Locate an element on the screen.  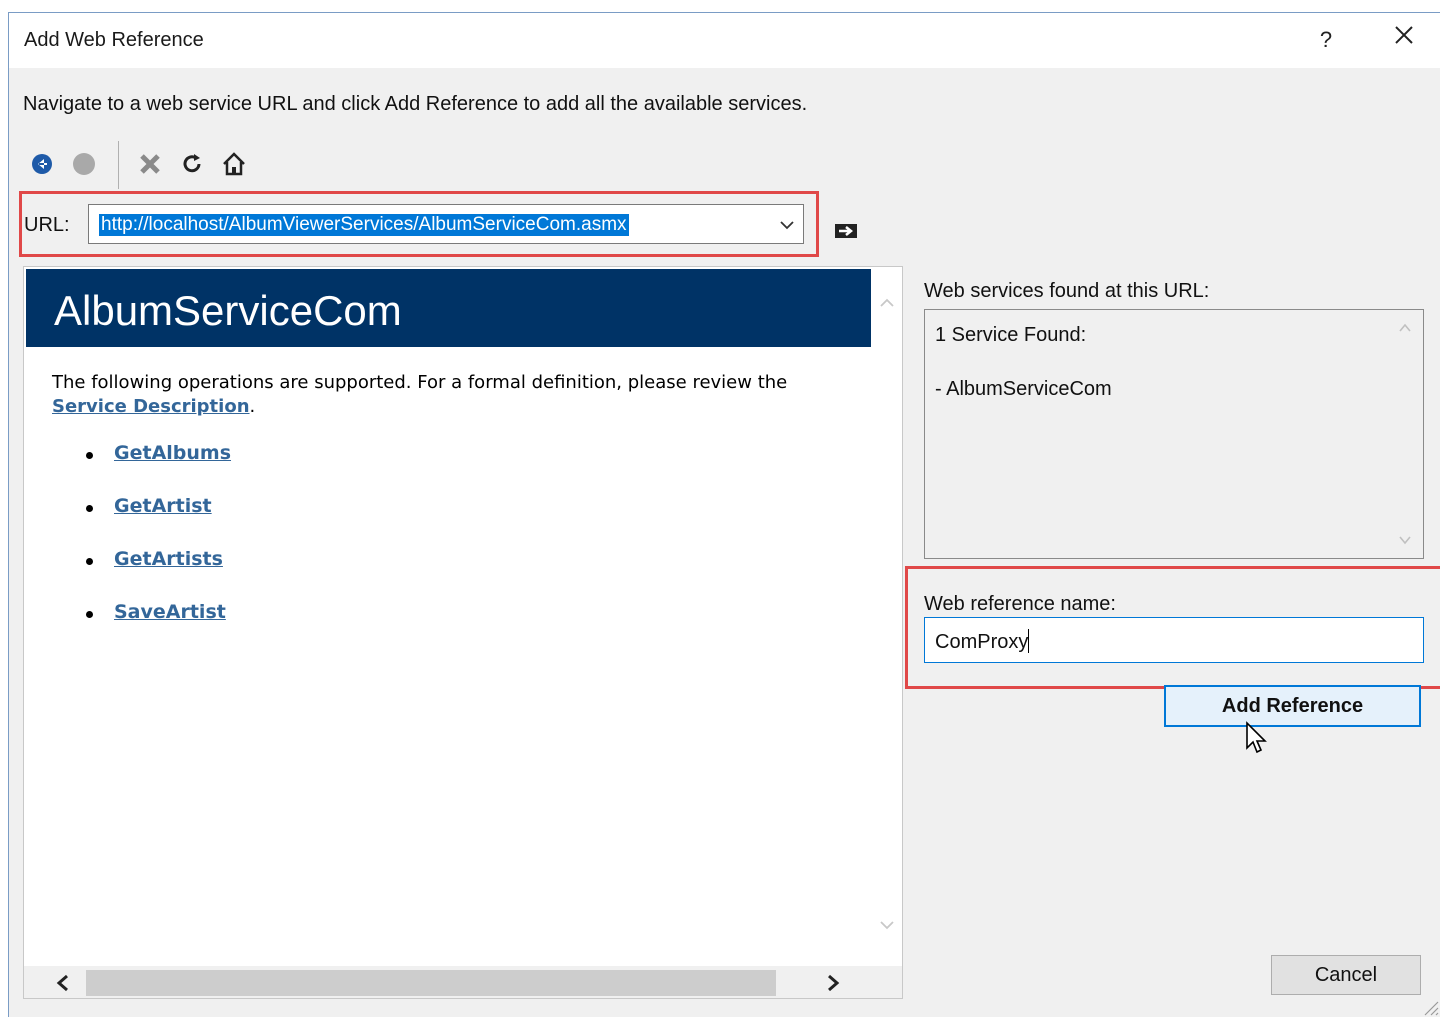
resize-grip-icon is located at coordinates (1431, 1009).